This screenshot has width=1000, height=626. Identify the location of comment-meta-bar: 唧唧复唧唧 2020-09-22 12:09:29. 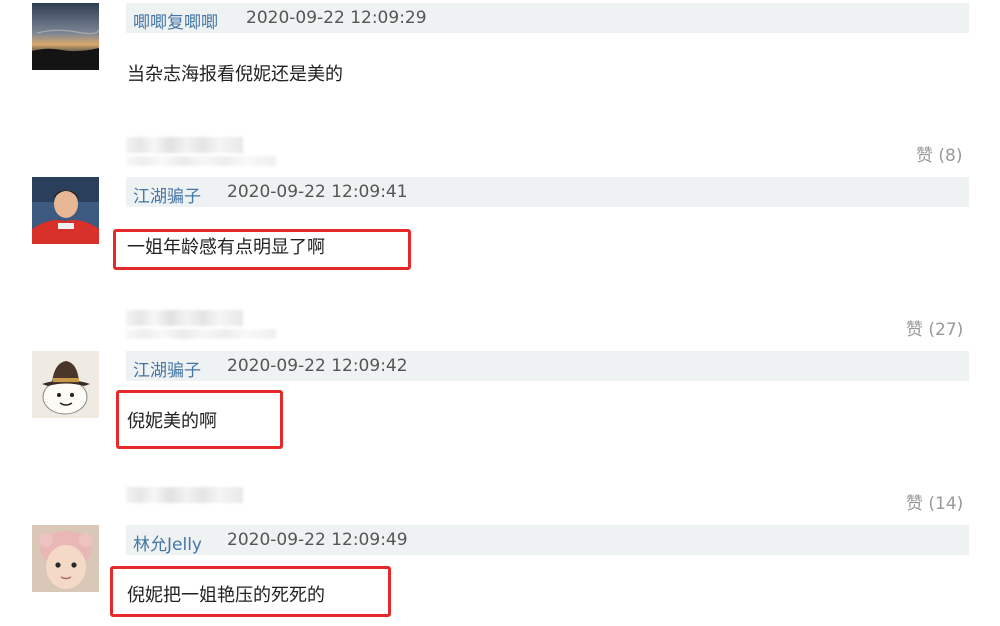
(547, 18).